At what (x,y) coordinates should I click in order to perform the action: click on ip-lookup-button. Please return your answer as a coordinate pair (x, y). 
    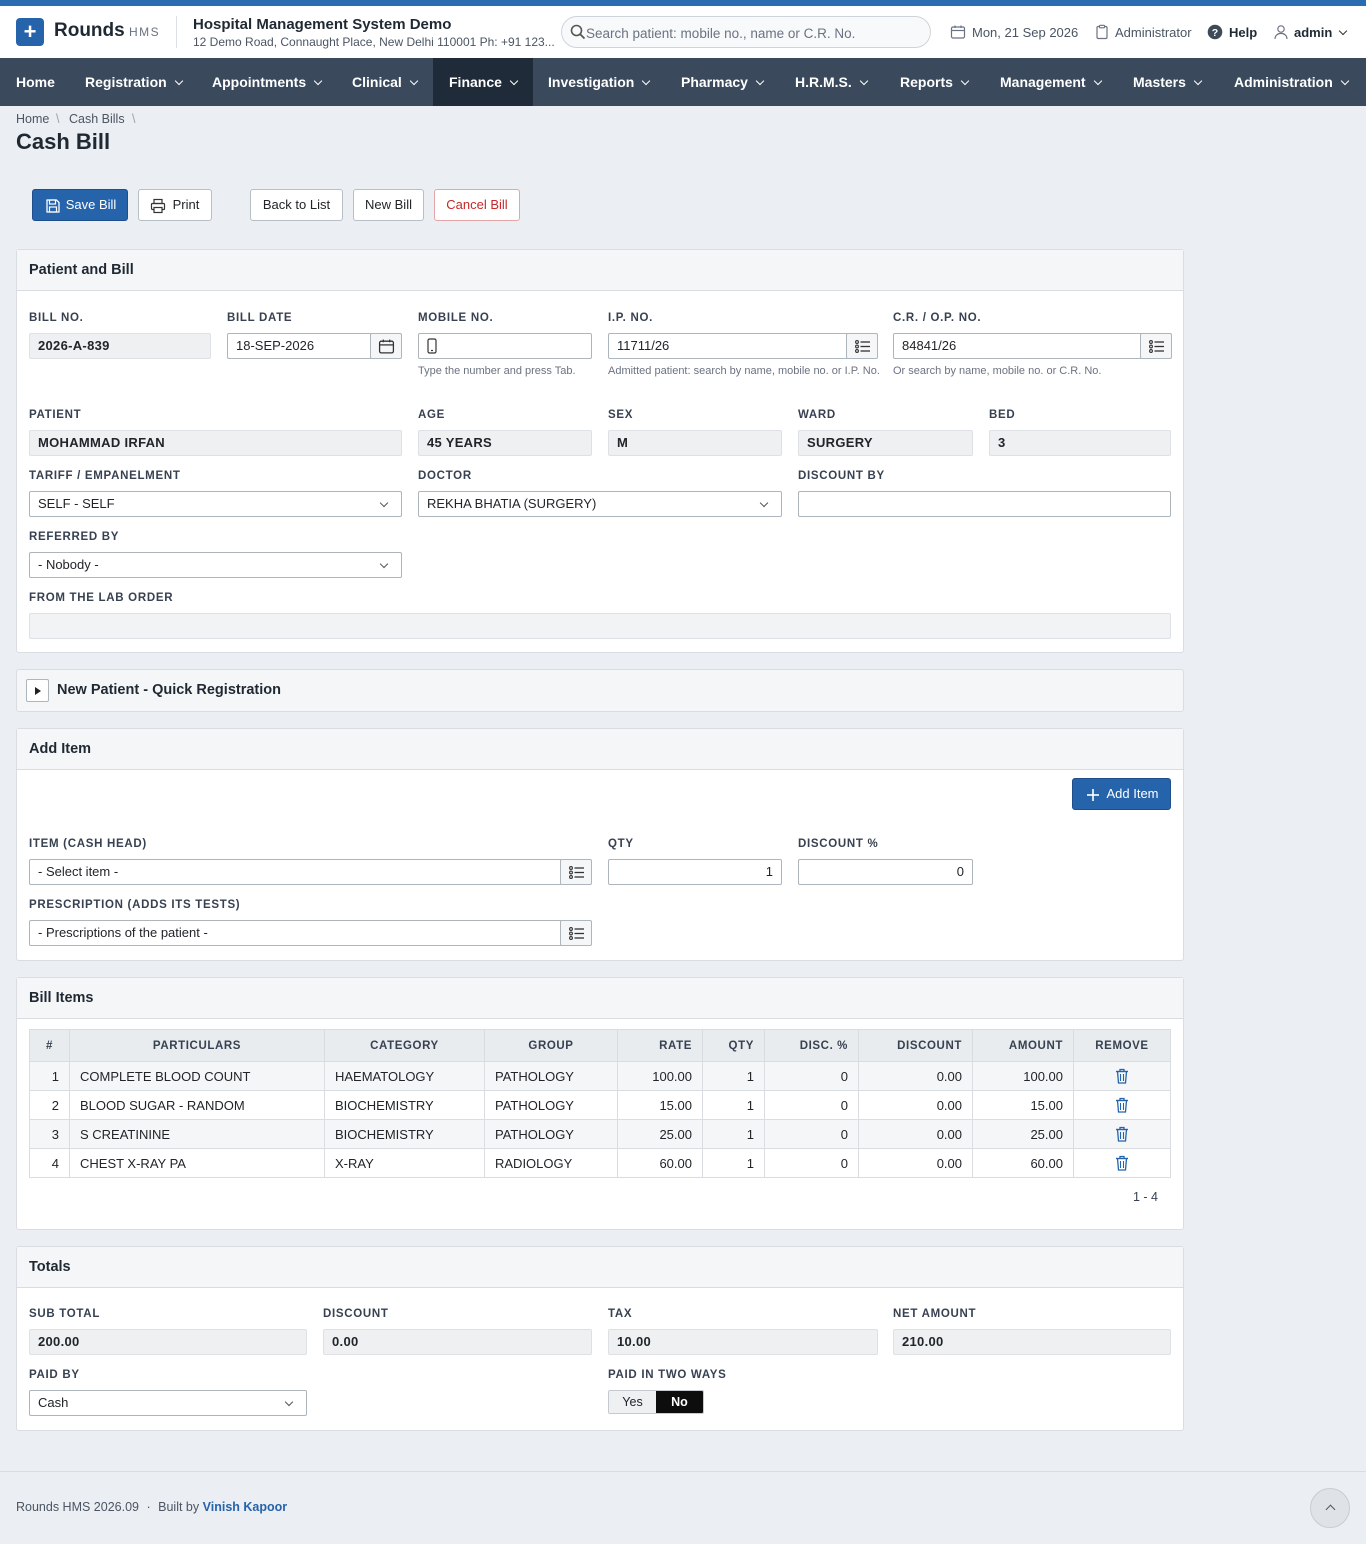
    Looking at the image, I should click on (862, 346).